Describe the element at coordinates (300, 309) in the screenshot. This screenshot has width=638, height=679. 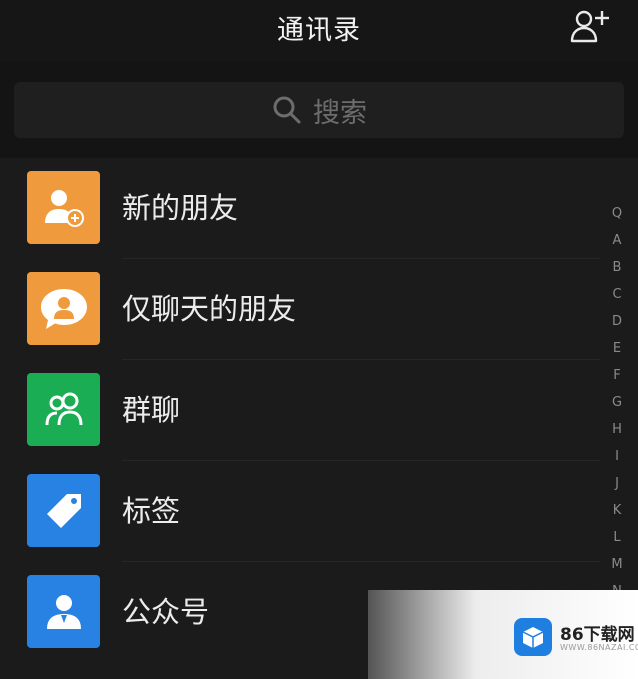
I see `list-item-chat-only-friends: 仅聊天的朋友` at that location.